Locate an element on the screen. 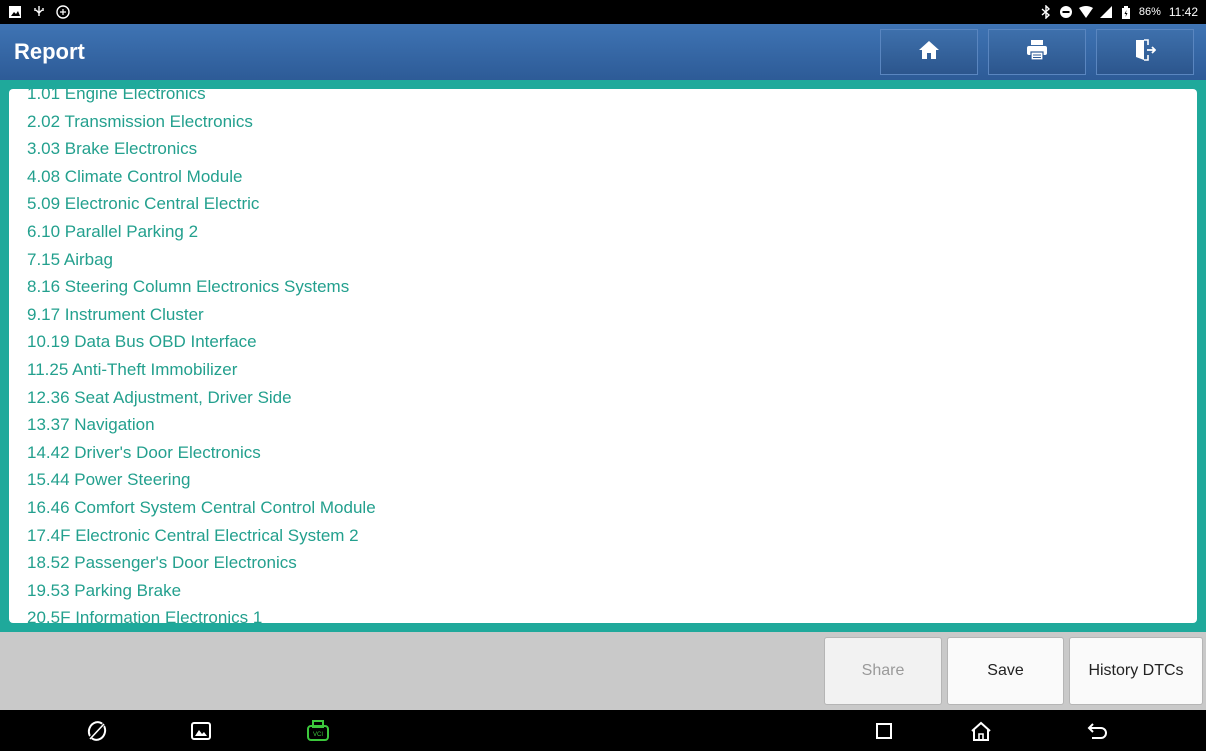 This screenshot has height=751, width=1206. gallery-icon is located at coordinates (201, 731).